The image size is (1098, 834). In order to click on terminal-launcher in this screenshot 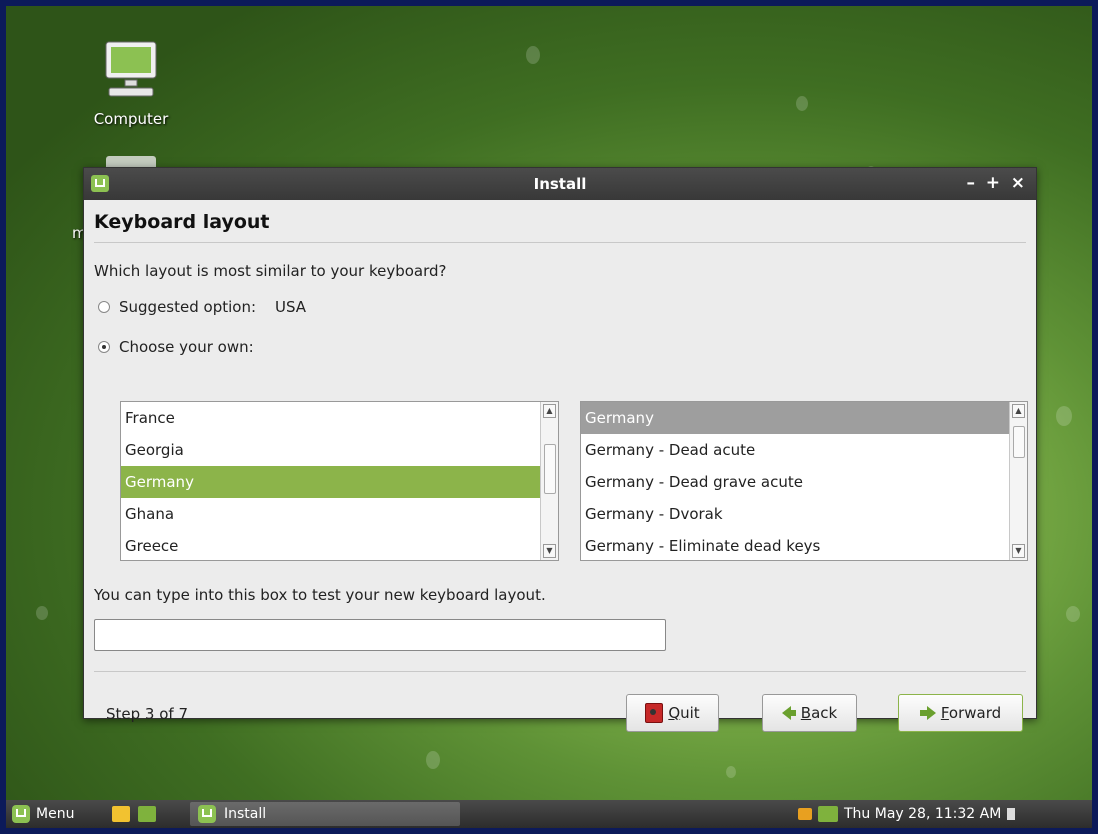, I will do `click(147, 814)`.